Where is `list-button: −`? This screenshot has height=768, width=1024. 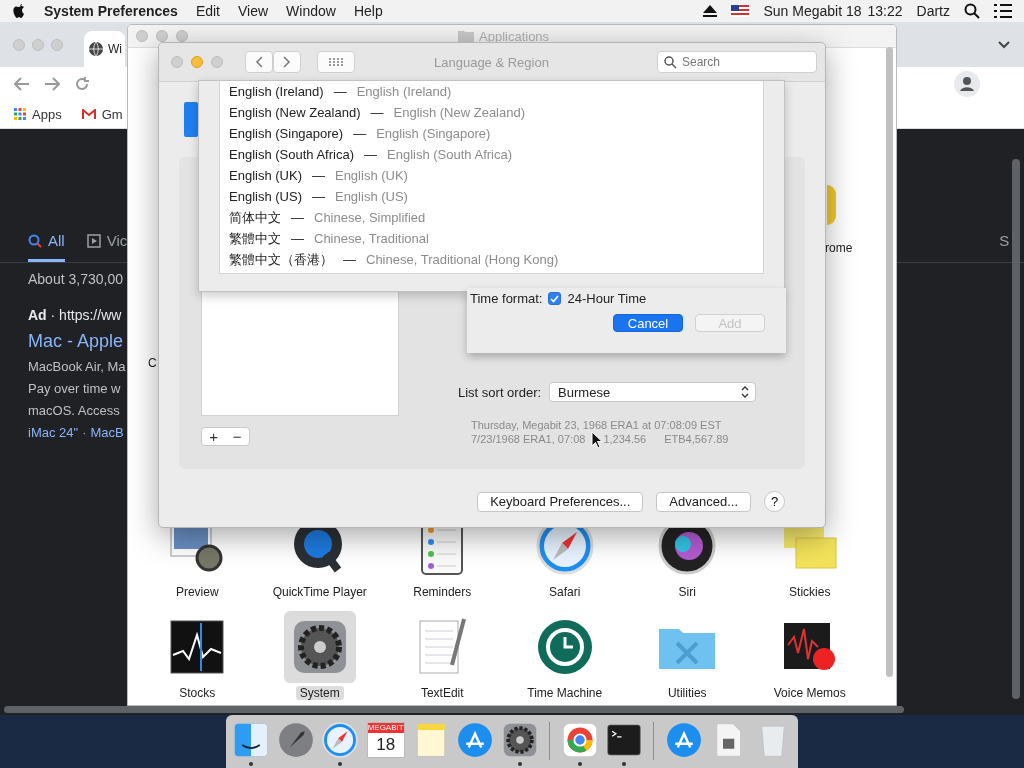
list-button: − is located at coordinates (237, 436).